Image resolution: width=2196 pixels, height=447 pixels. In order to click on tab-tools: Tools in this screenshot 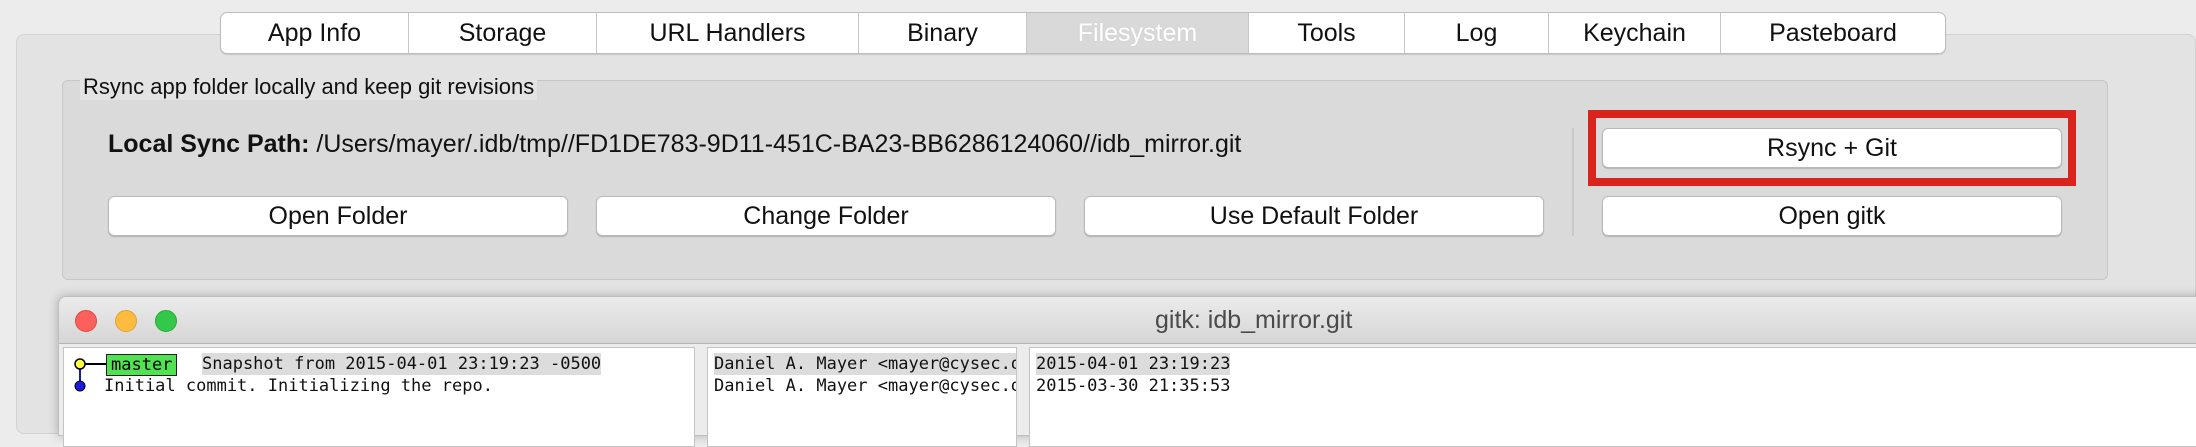, I will do `click(1327, 33)`.